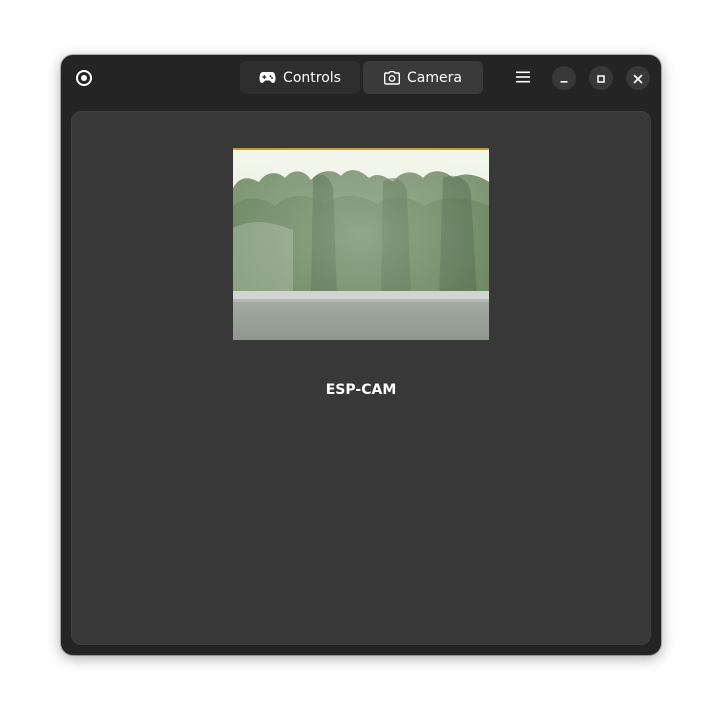 This screenshot has height=722, width=722. What do you see at coordinates (84, 78) in the screenshot?
I see `record-icon` at bounding box center [84, 78].